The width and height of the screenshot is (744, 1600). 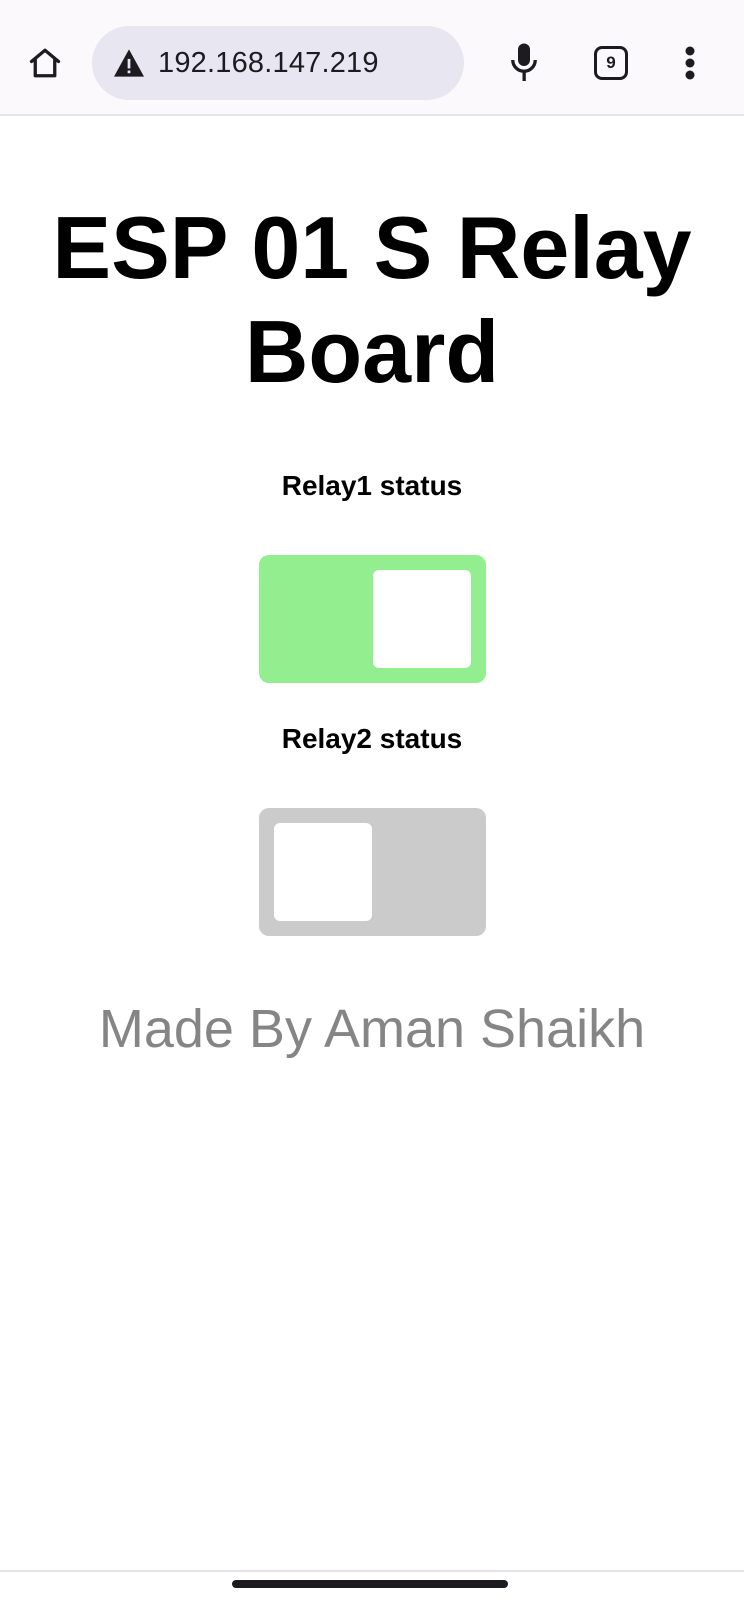 What do you see at coordinates (372, 1571) in the screenshot?
I see `bottom-divider` at bounding box center [372, 1571].